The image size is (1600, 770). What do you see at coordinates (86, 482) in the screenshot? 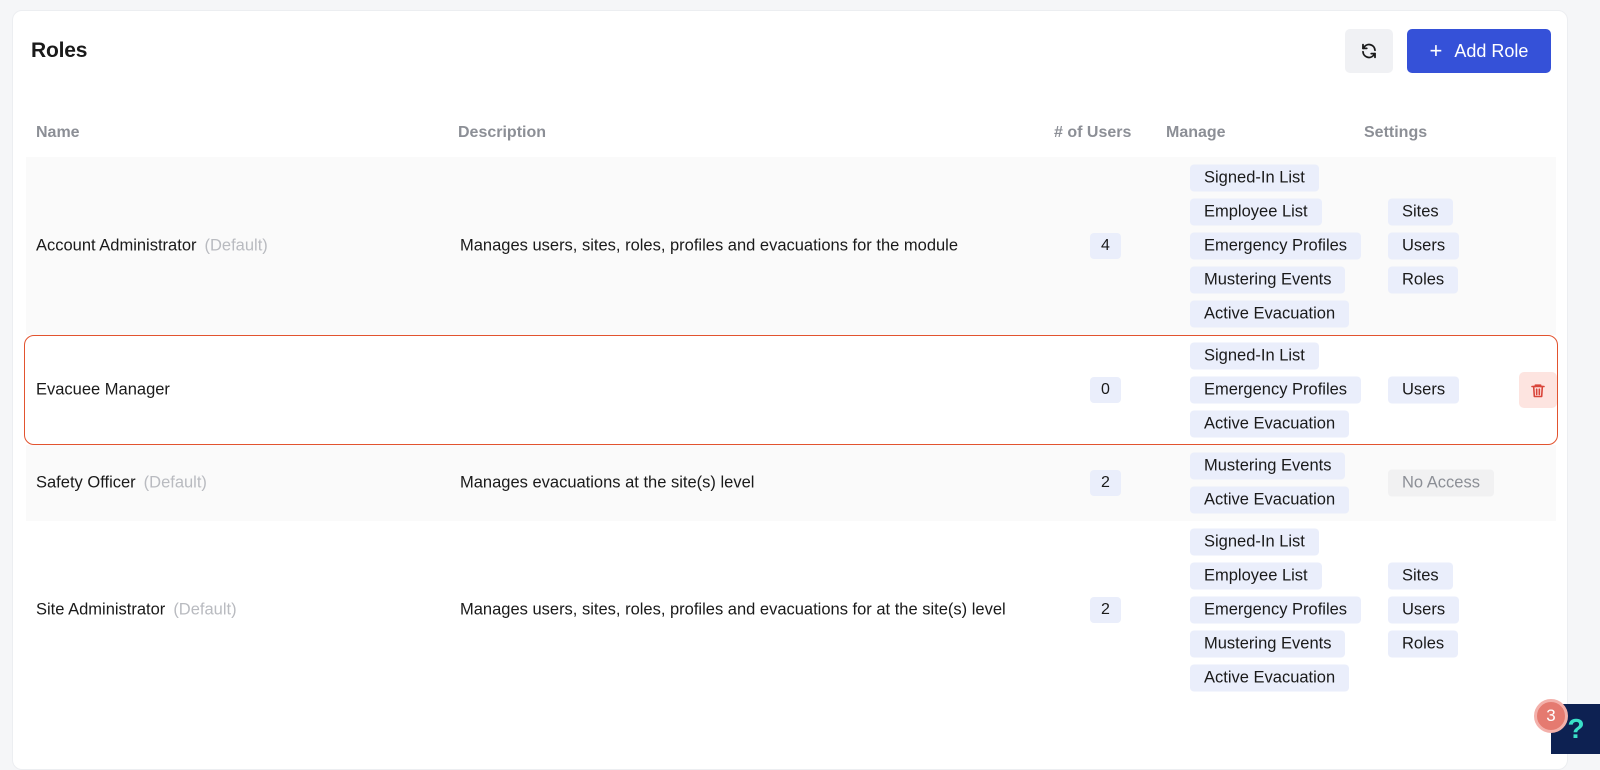
I see `role-name: Safety Officer` at bounding box center [86, 482].